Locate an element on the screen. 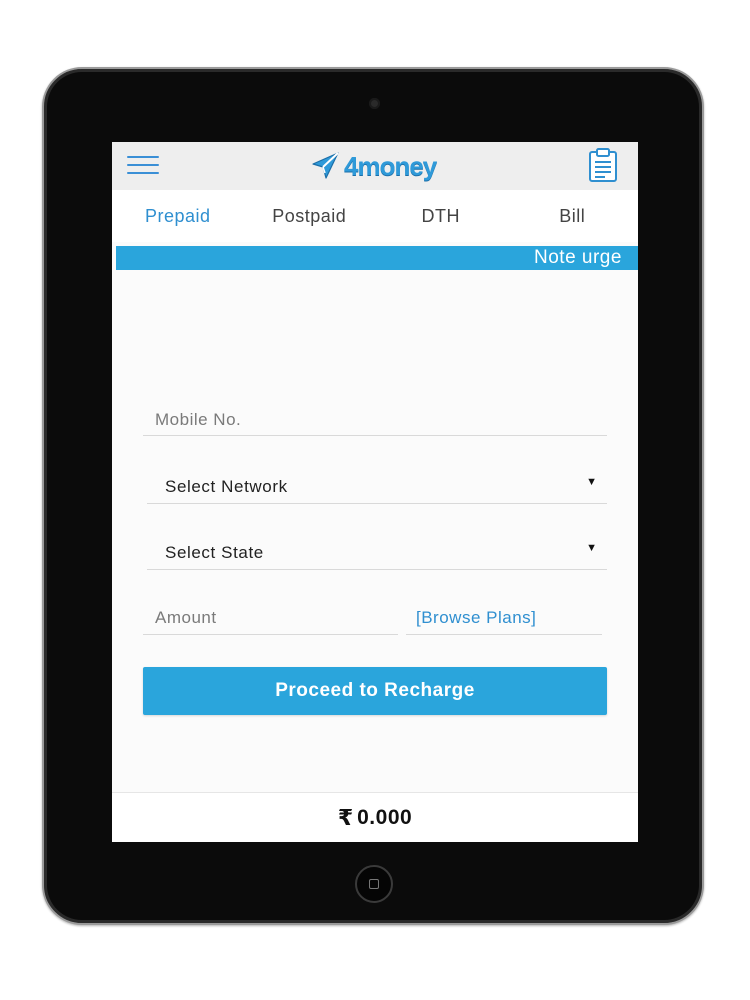 This screenshot has height=1000, width=750. tab-prepaid: Prepaid is located at coordinates (178, 216).